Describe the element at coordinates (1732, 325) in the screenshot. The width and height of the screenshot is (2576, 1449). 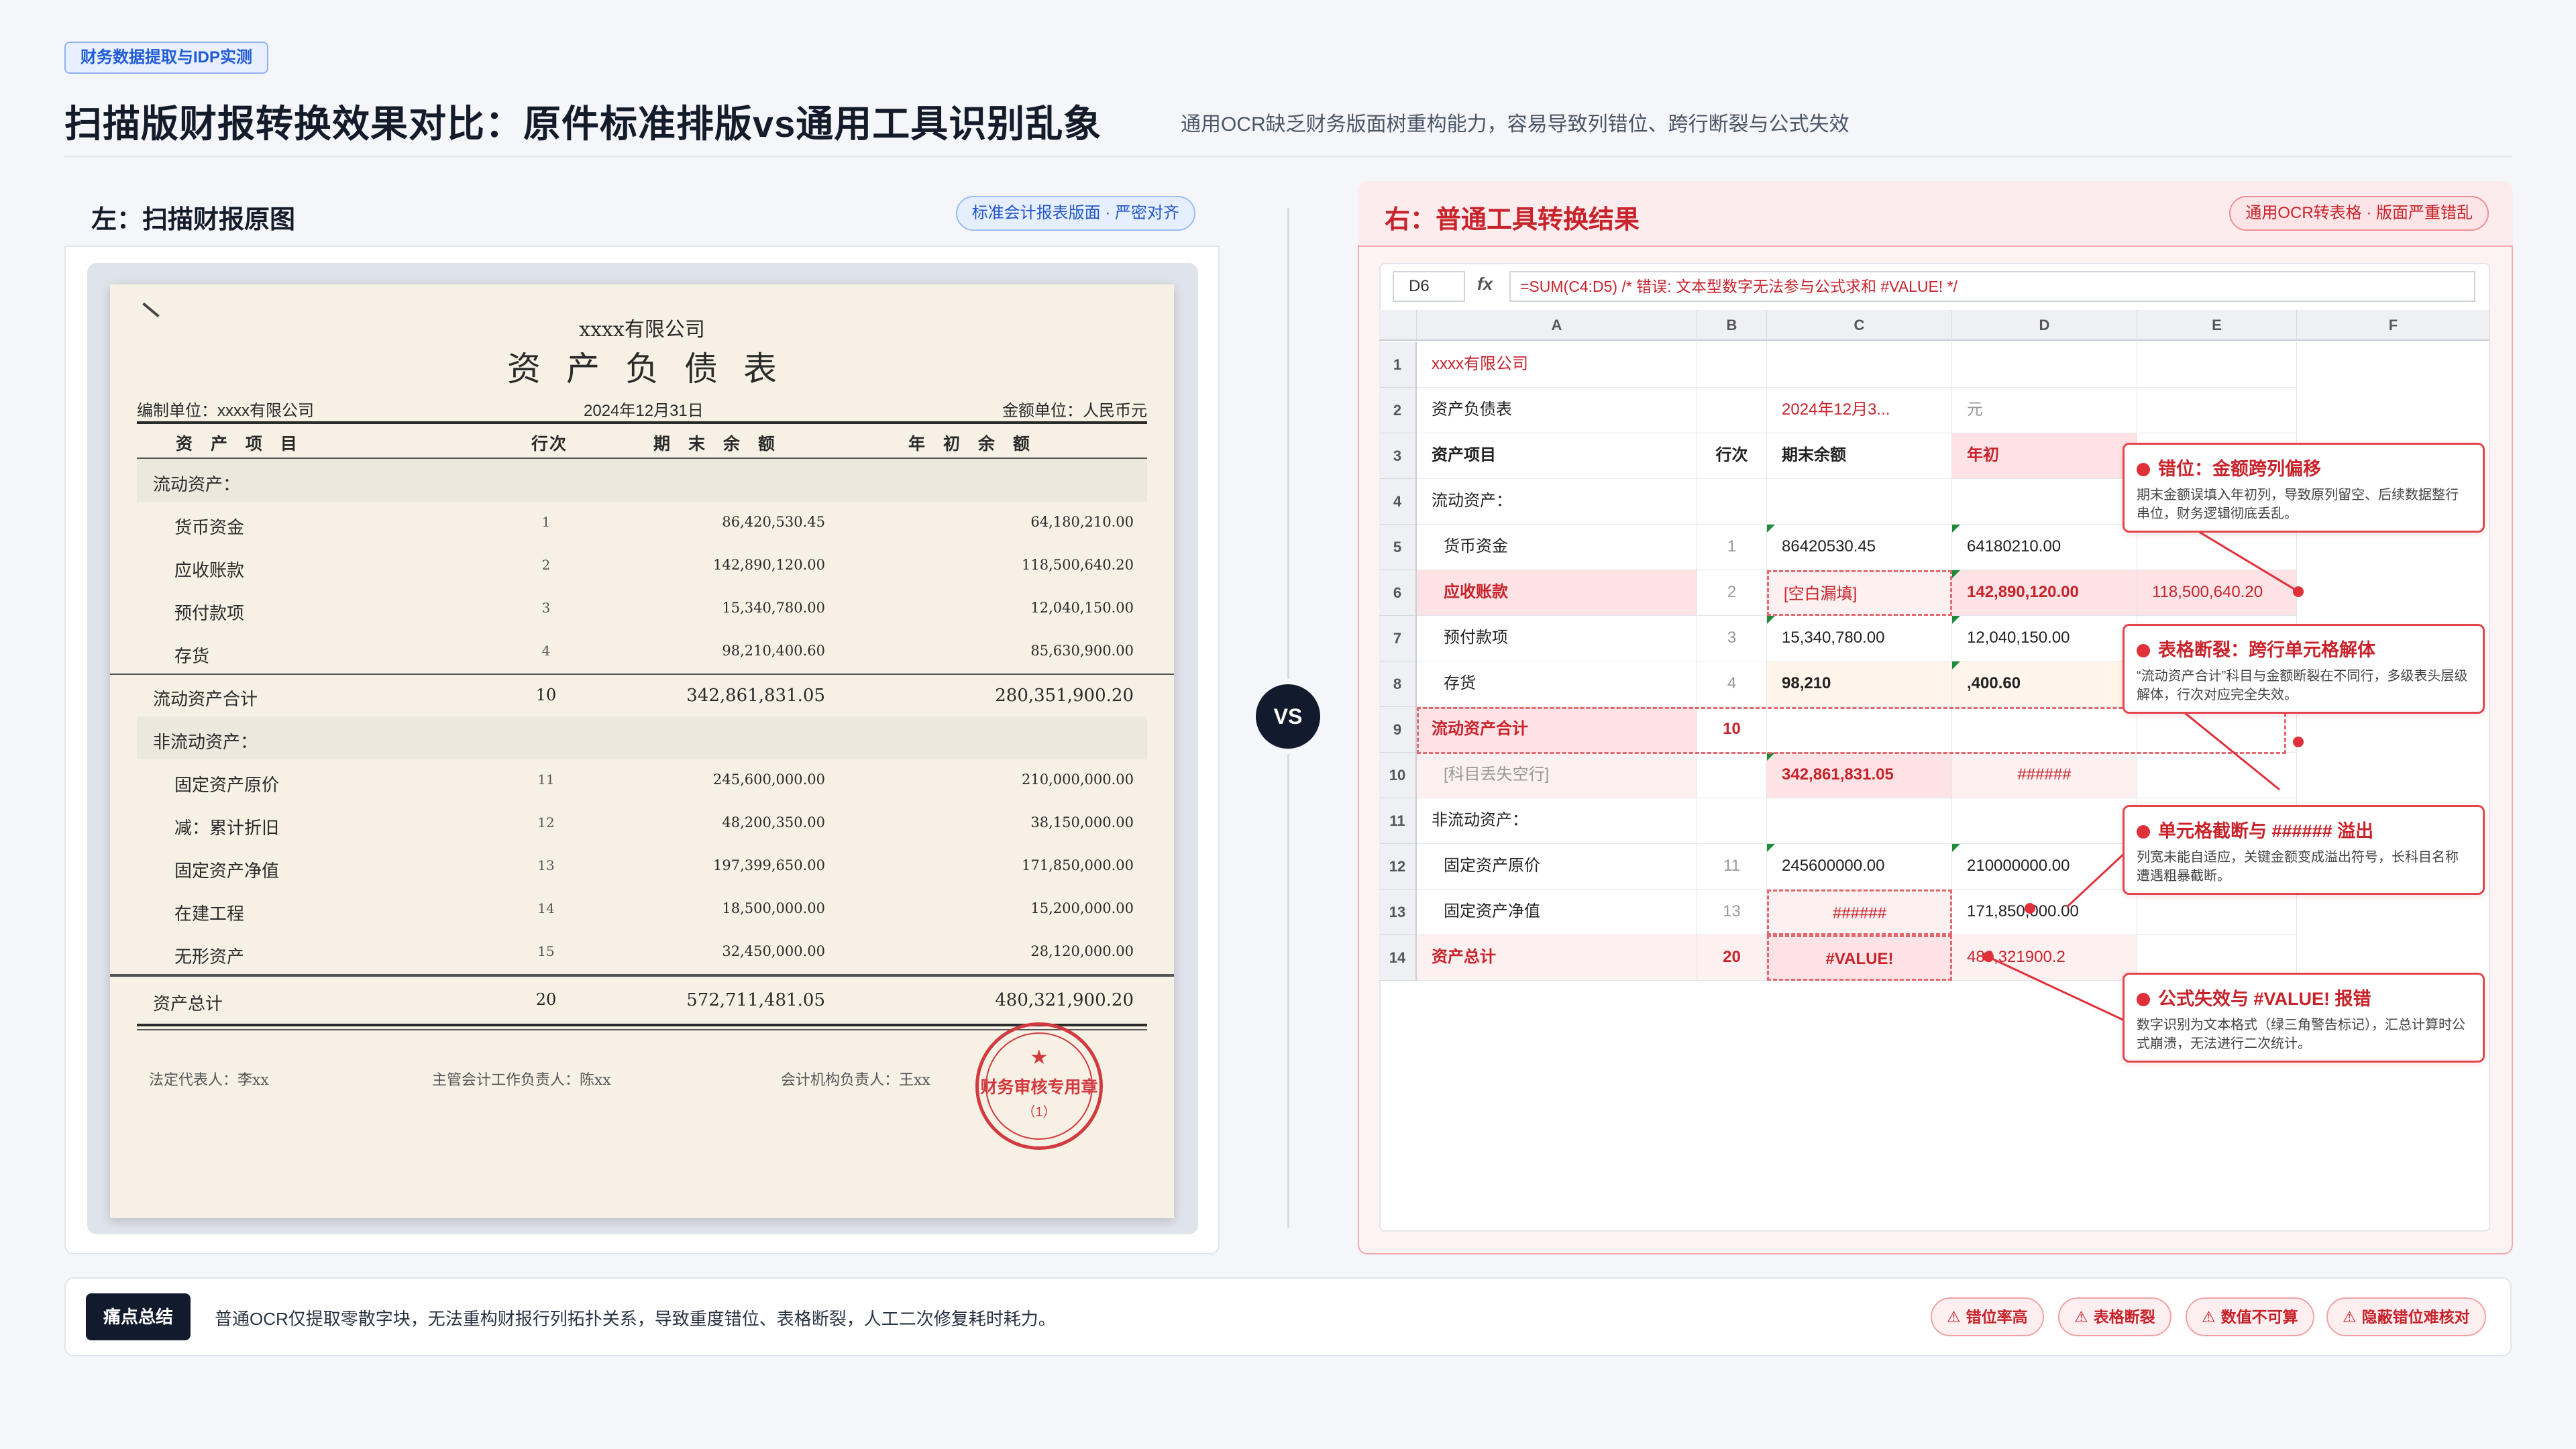
I see `column-header: B` at that location.